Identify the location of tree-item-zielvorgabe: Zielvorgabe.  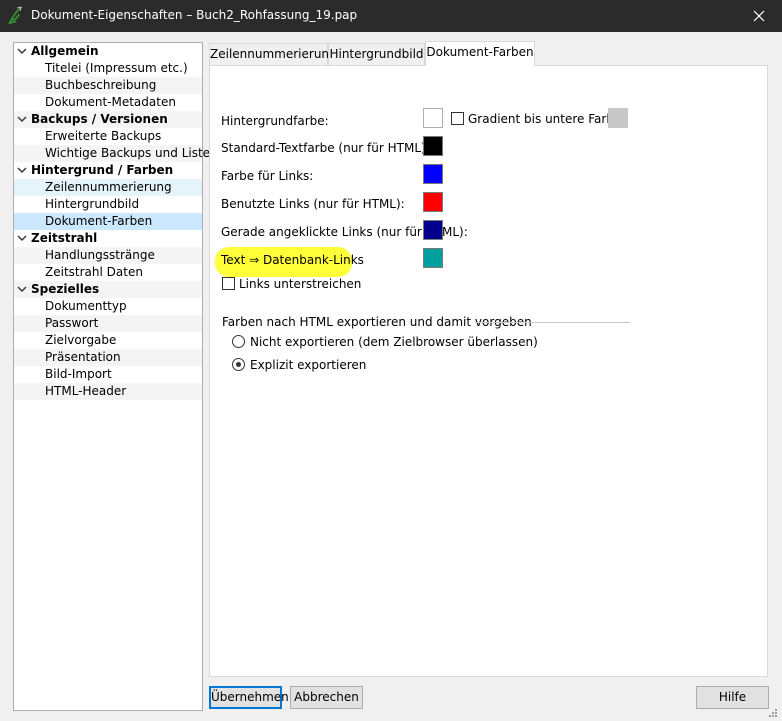
(108, 340).